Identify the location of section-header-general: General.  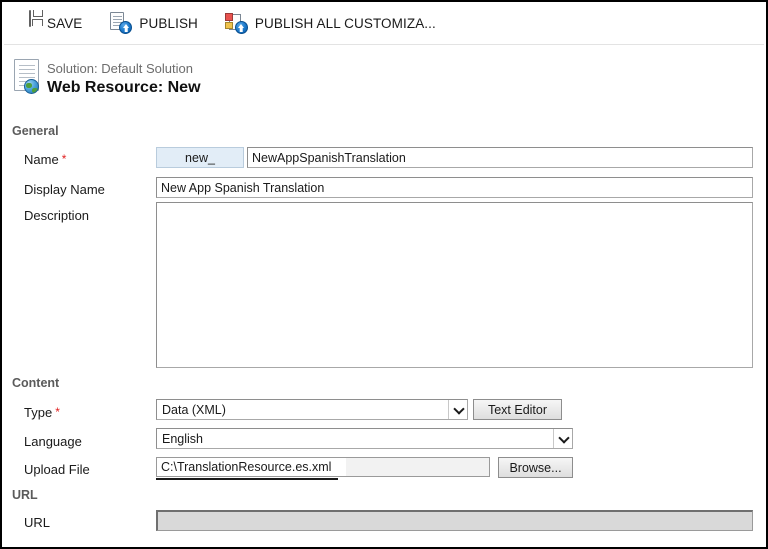
(35, 131).